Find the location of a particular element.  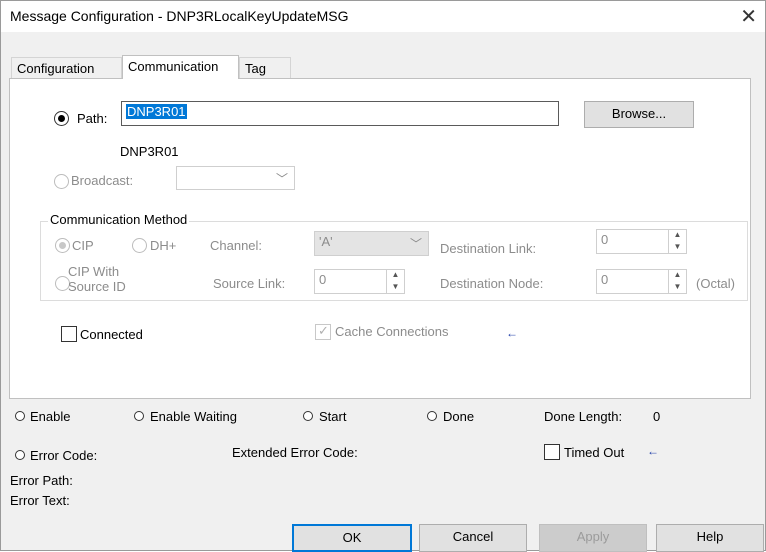

source-link-value: 0 is located at coordinates (323, 279).